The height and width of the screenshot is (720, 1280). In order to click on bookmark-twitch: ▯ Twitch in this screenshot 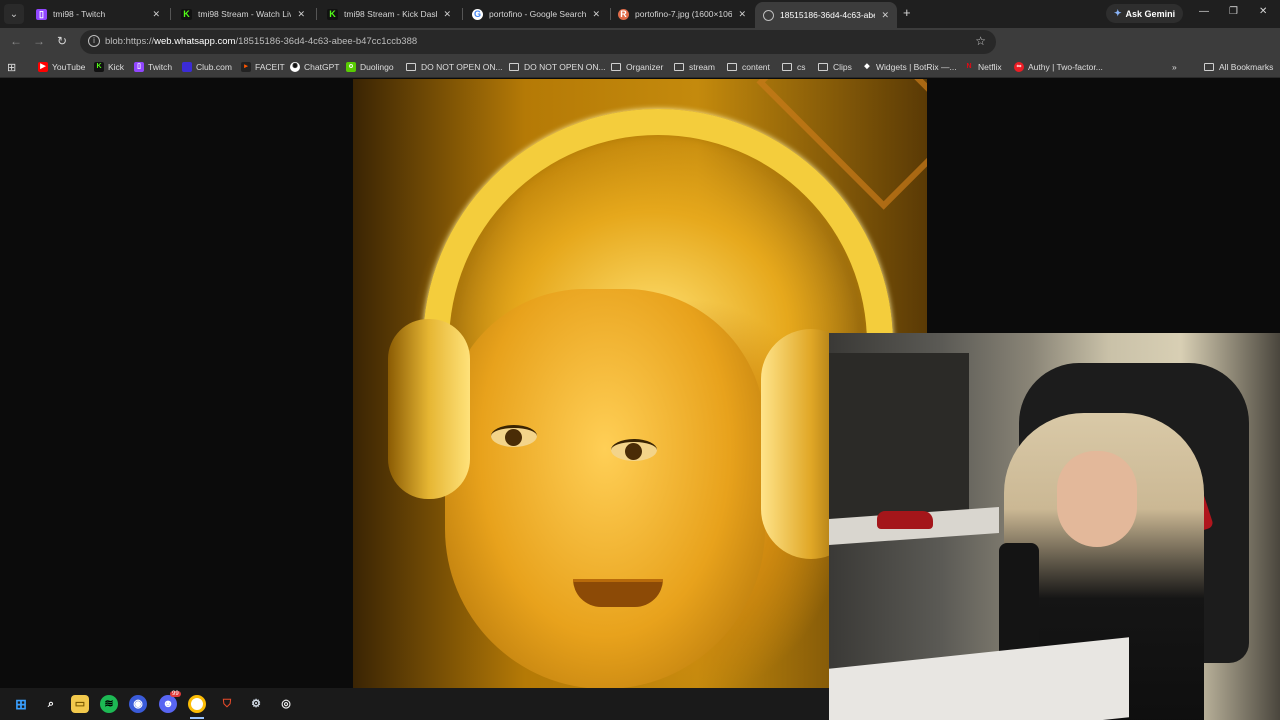, I will do `click(153, 67)`.